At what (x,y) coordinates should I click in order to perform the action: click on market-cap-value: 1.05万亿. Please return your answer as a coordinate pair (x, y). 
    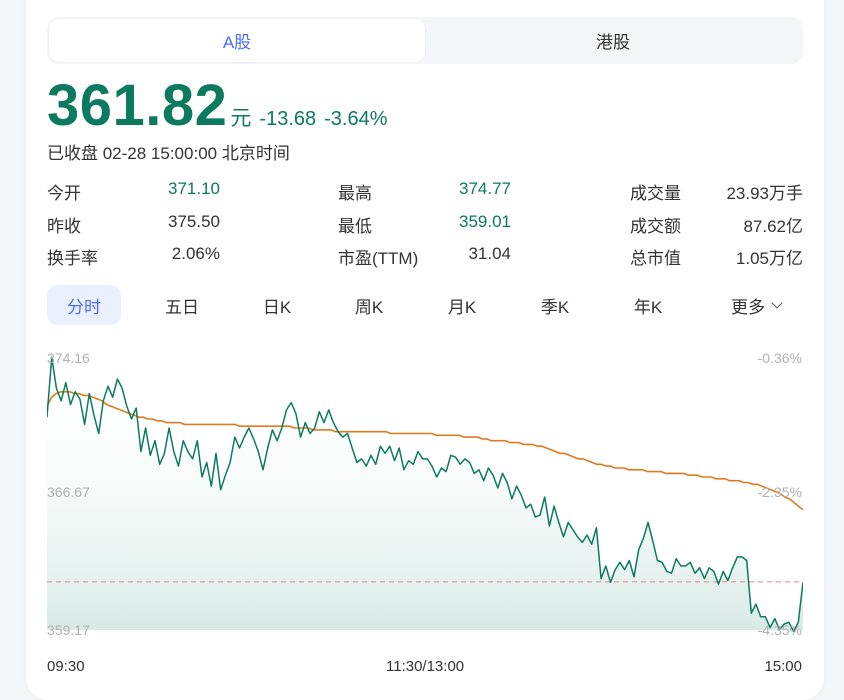
    Looking at the image, I should click on (769, 258).